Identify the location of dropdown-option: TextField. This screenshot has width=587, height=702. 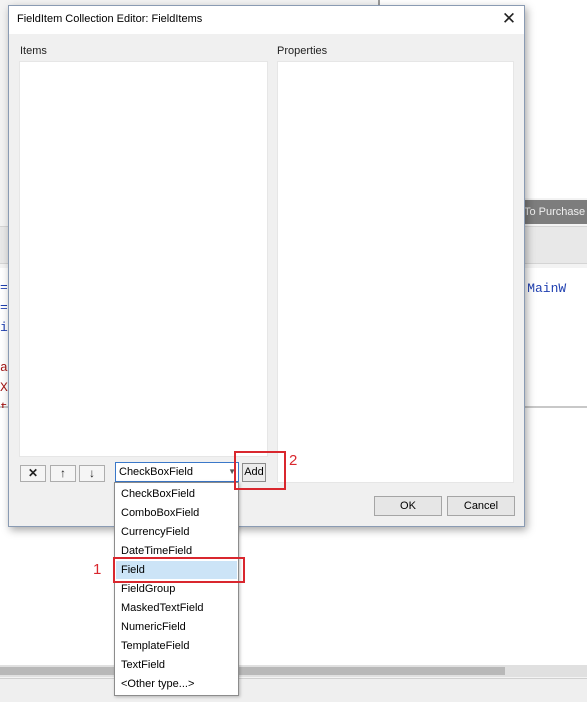
(176, 665).